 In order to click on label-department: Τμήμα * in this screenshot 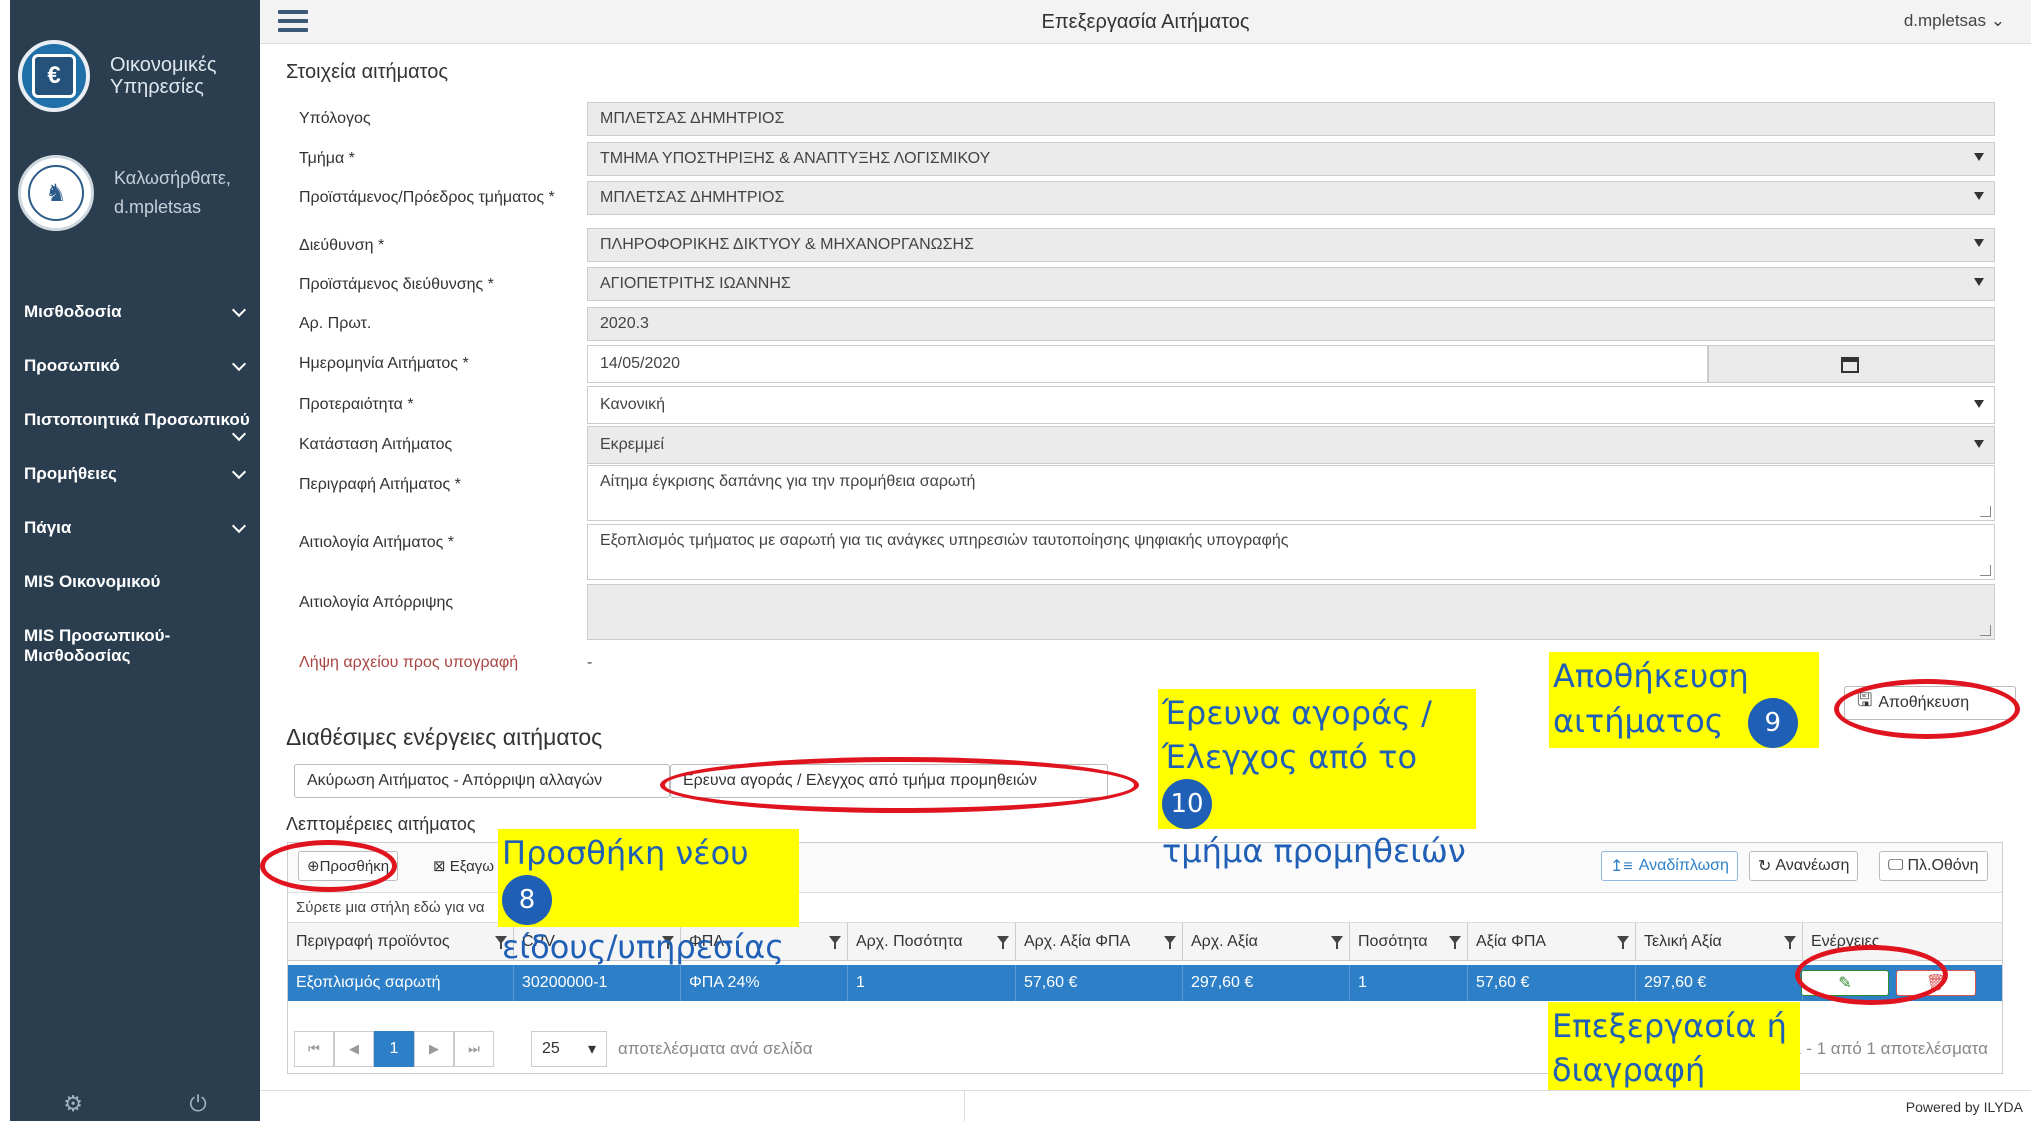, I will do `click(327, 158)`.